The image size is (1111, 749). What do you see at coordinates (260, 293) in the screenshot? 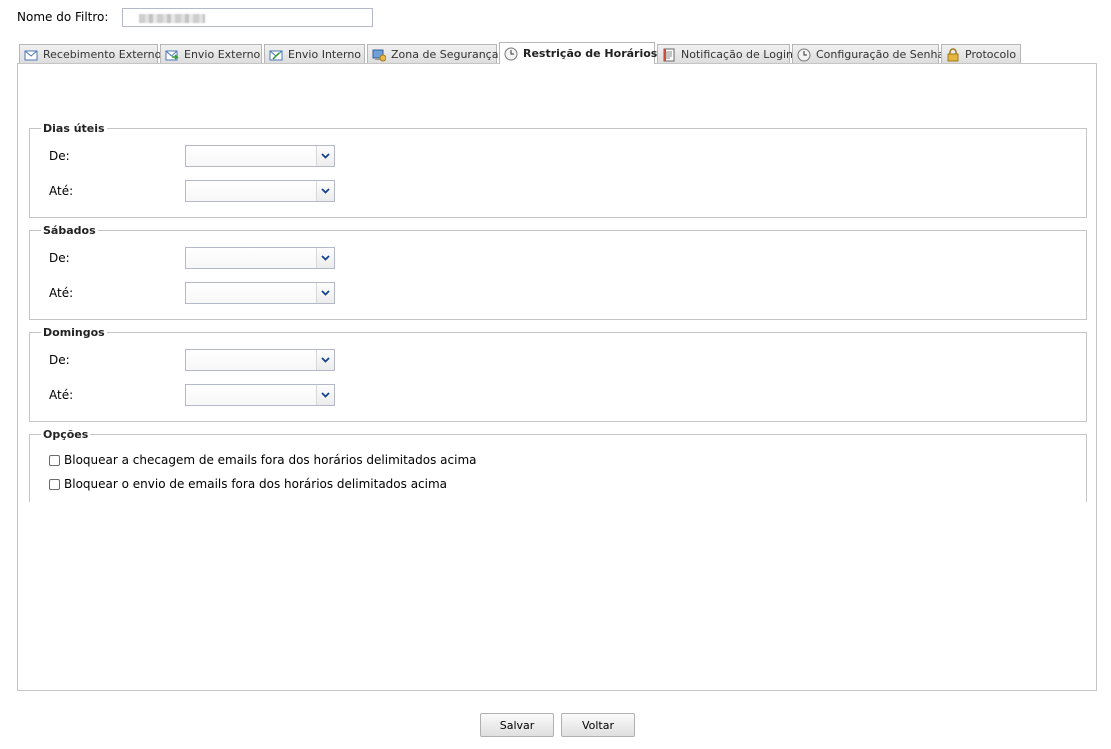
I see `saturdays-to-select` at bounding box center [260, 293].